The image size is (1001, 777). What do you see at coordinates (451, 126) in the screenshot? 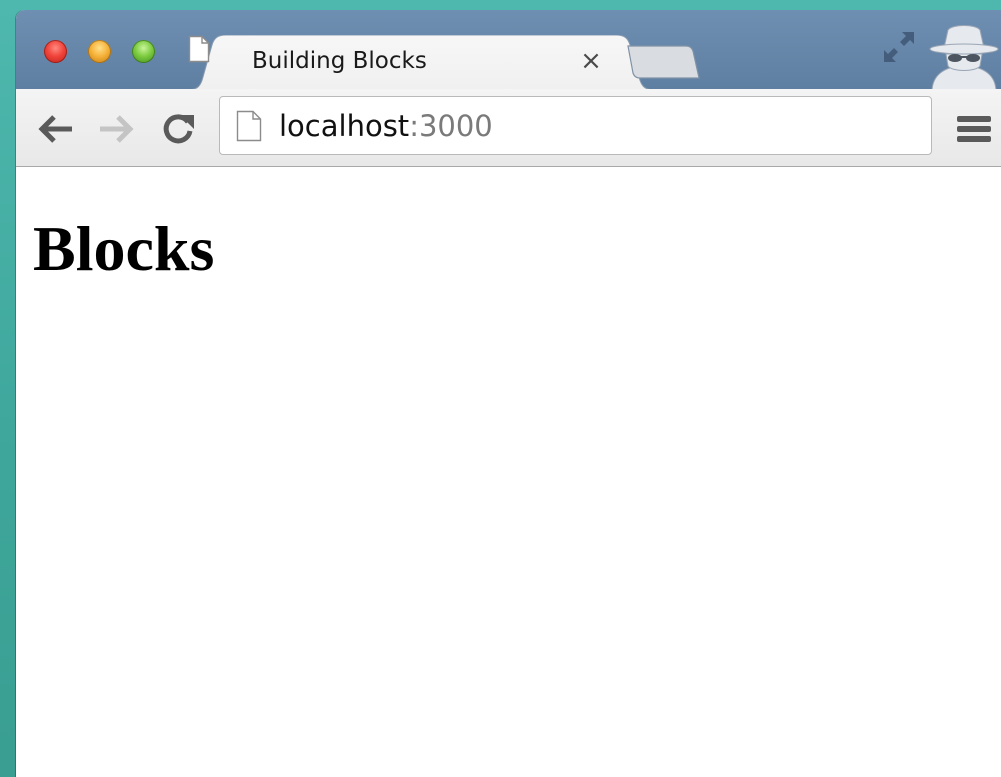
I see `url-port: :3000` at bounding box center [451, 126].